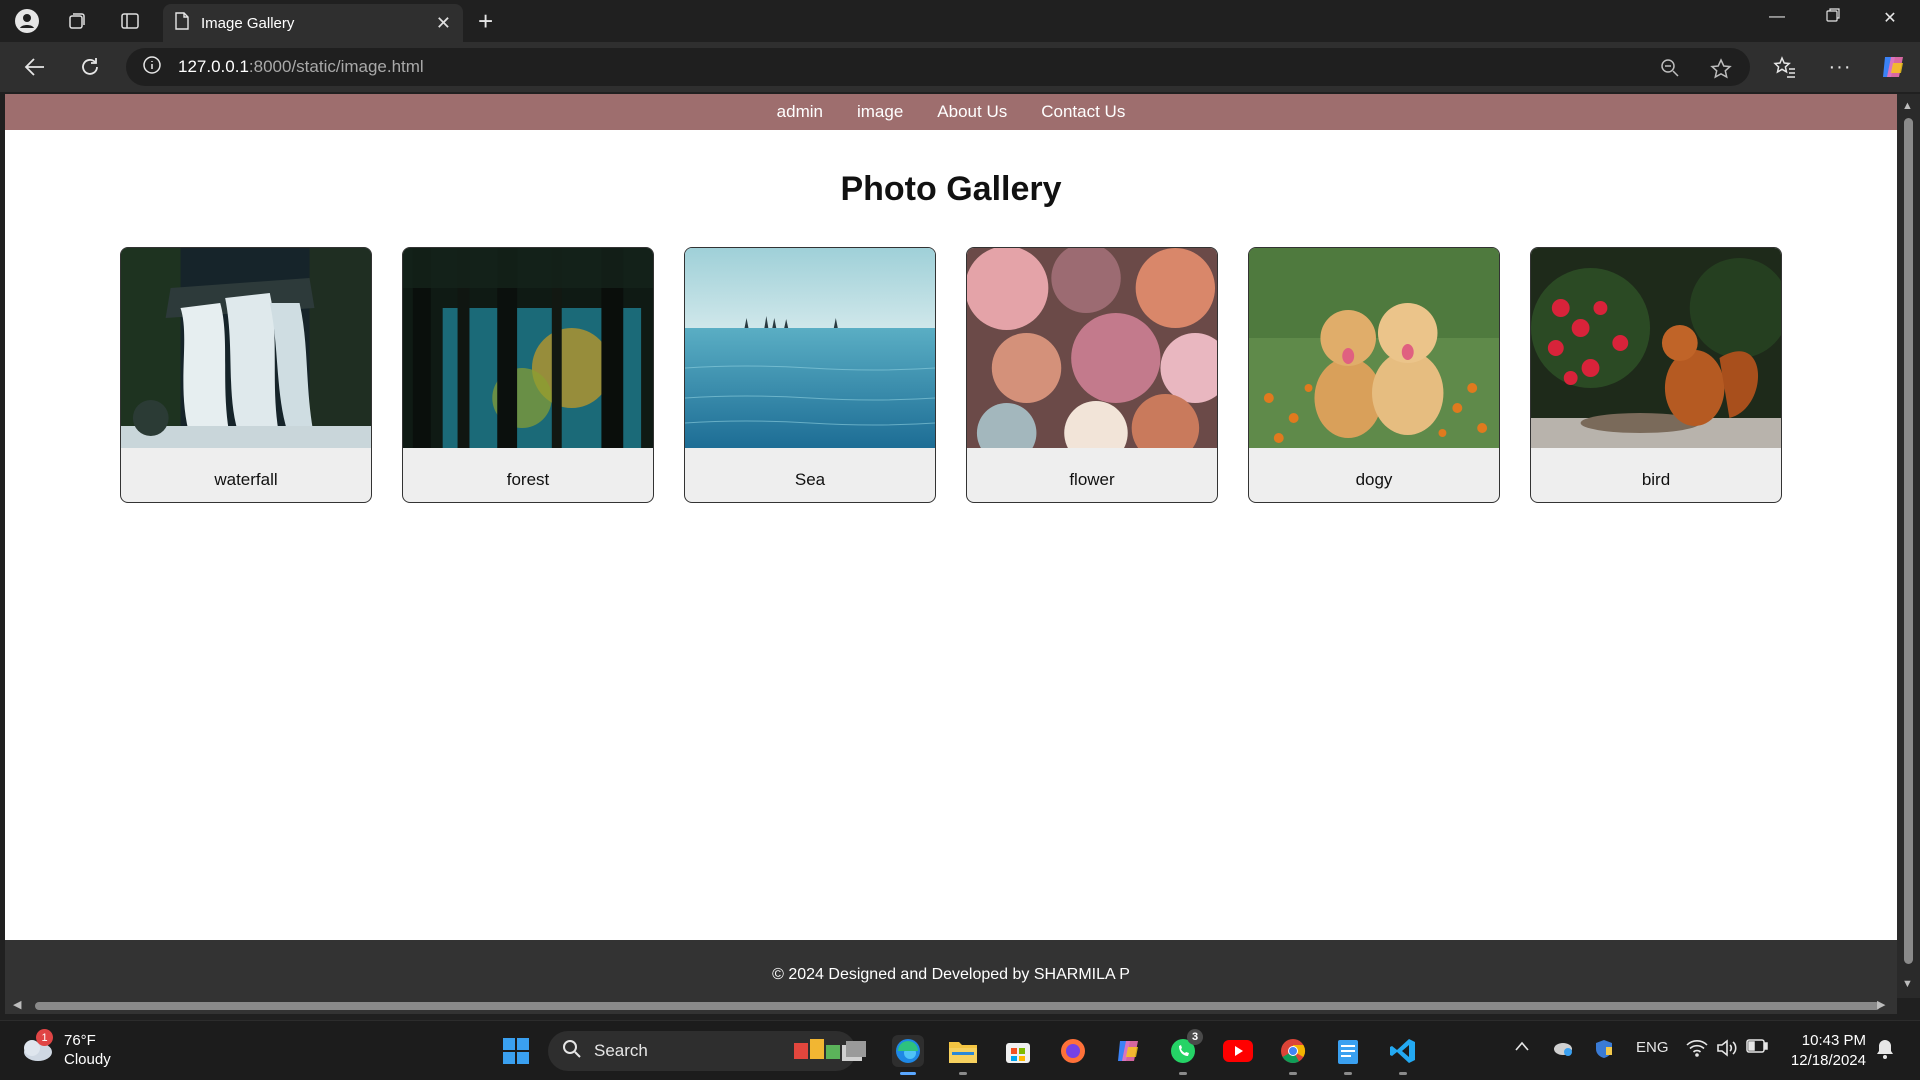  Describe the element at coordinates (1073, 1051) in the screenshot. I see `firefox-icon` at that location.